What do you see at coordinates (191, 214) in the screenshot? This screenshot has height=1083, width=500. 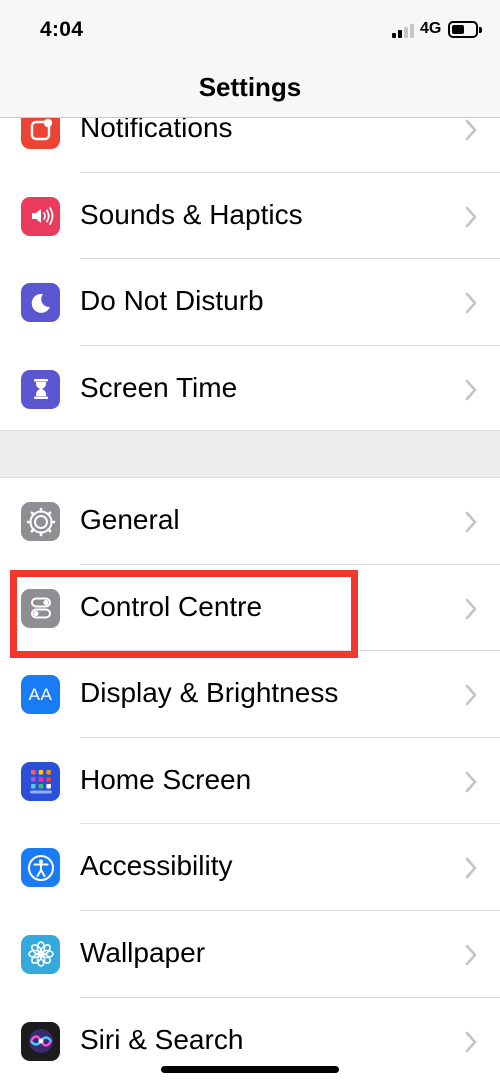 I see `settings-row-label: Sounds & Haptics` at bounding box center [191, 214].